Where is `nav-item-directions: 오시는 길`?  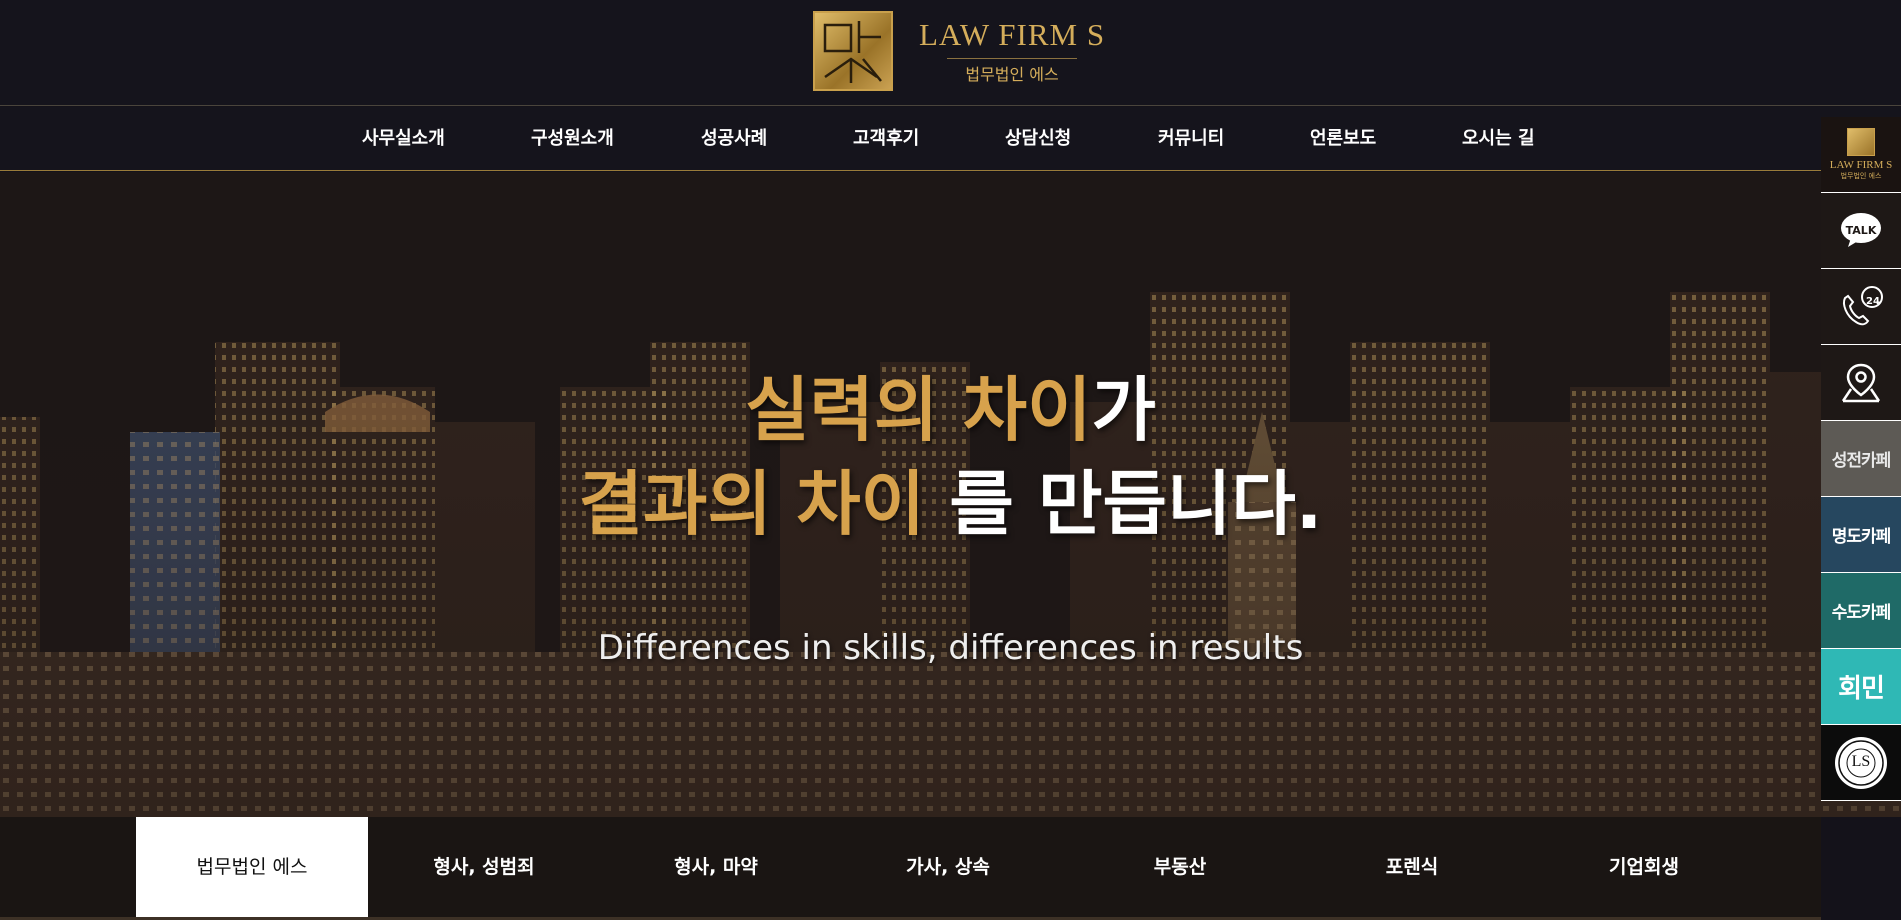
nav-item-directions: 오시는 길 is located at coordinates (1498, 139).